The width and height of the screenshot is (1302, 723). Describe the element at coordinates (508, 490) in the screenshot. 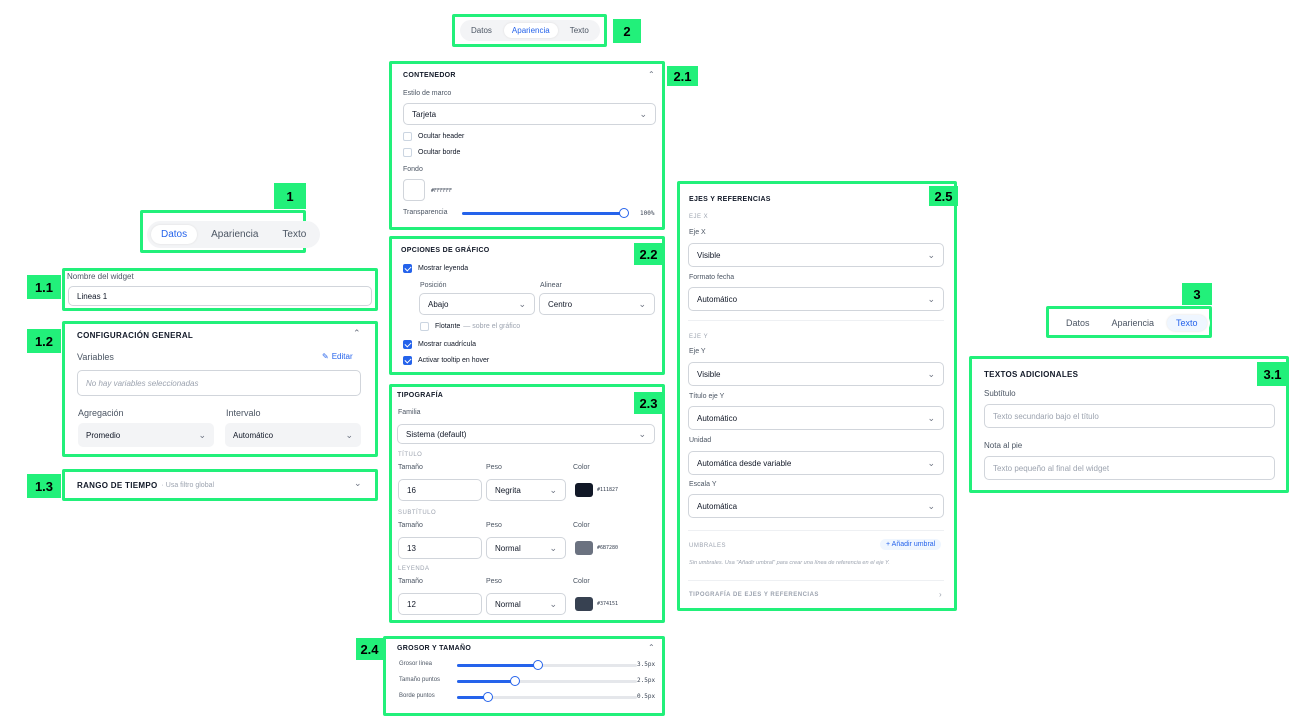

I see `weight-value: Negrita` at that location.